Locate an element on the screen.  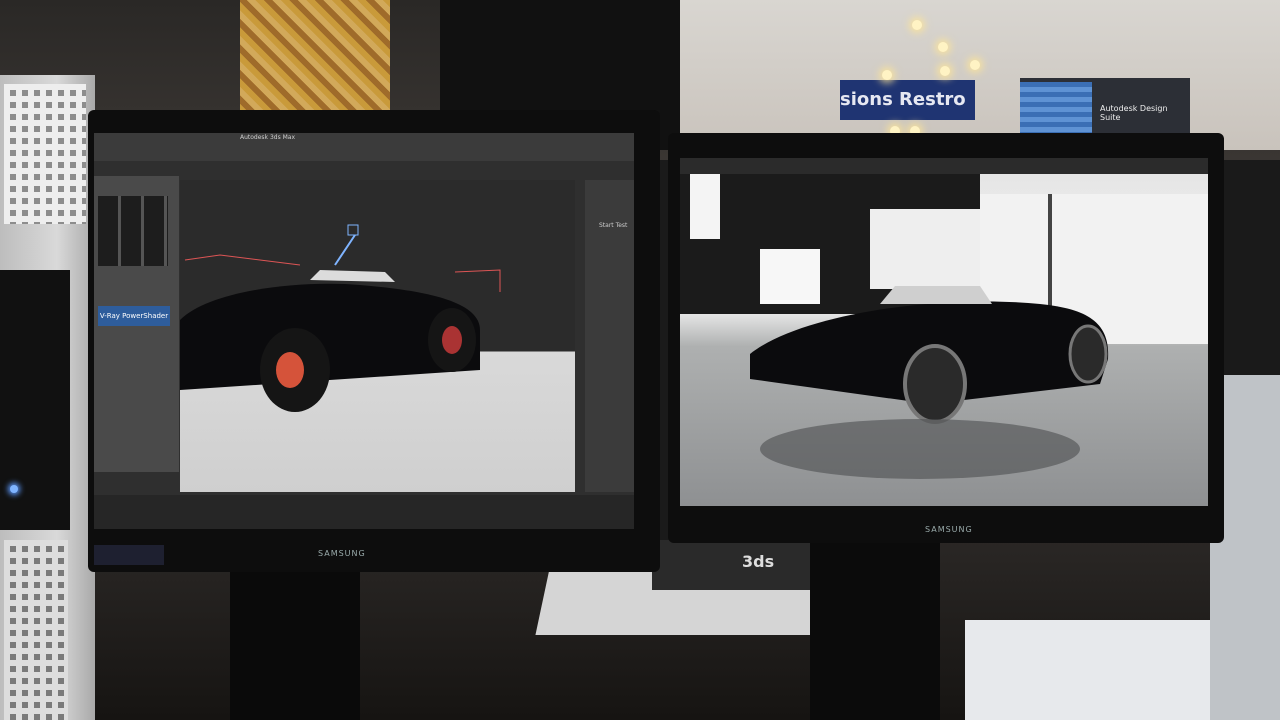
viewport-car-model is located at coordinates (340, 318).